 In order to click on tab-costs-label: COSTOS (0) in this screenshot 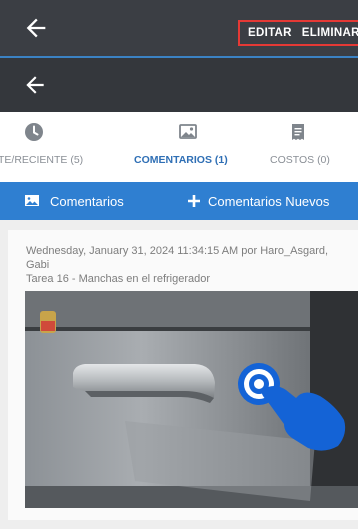, I will do `click(300, 160)`.